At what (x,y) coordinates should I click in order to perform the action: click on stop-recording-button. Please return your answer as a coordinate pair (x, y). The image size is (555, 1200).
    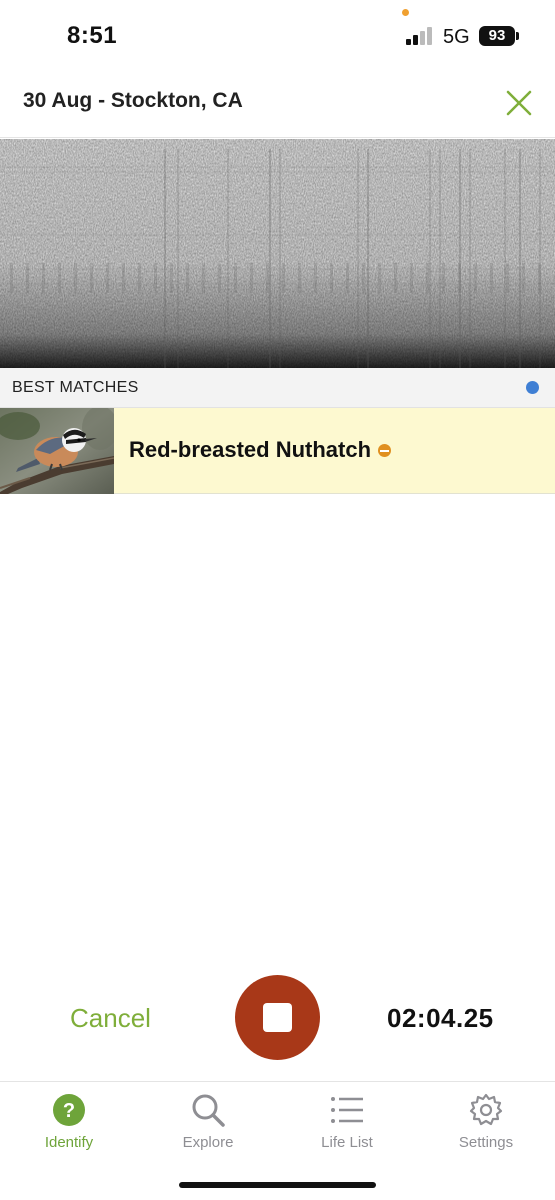
    Looking at the image, I should click on (277, 1017).